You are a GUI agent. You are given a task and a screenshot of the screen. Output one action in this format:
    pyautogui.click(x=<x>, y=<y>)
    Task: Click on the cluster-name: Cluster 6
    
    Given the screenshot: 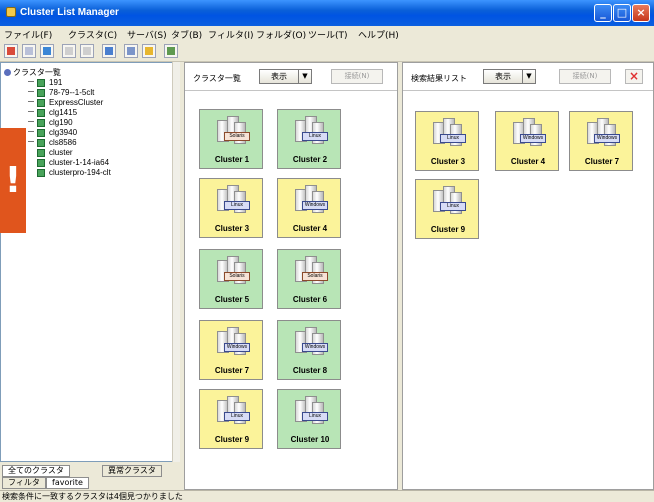 What is the action you would take?
    pyautogui.click(x=310, y=299)
    